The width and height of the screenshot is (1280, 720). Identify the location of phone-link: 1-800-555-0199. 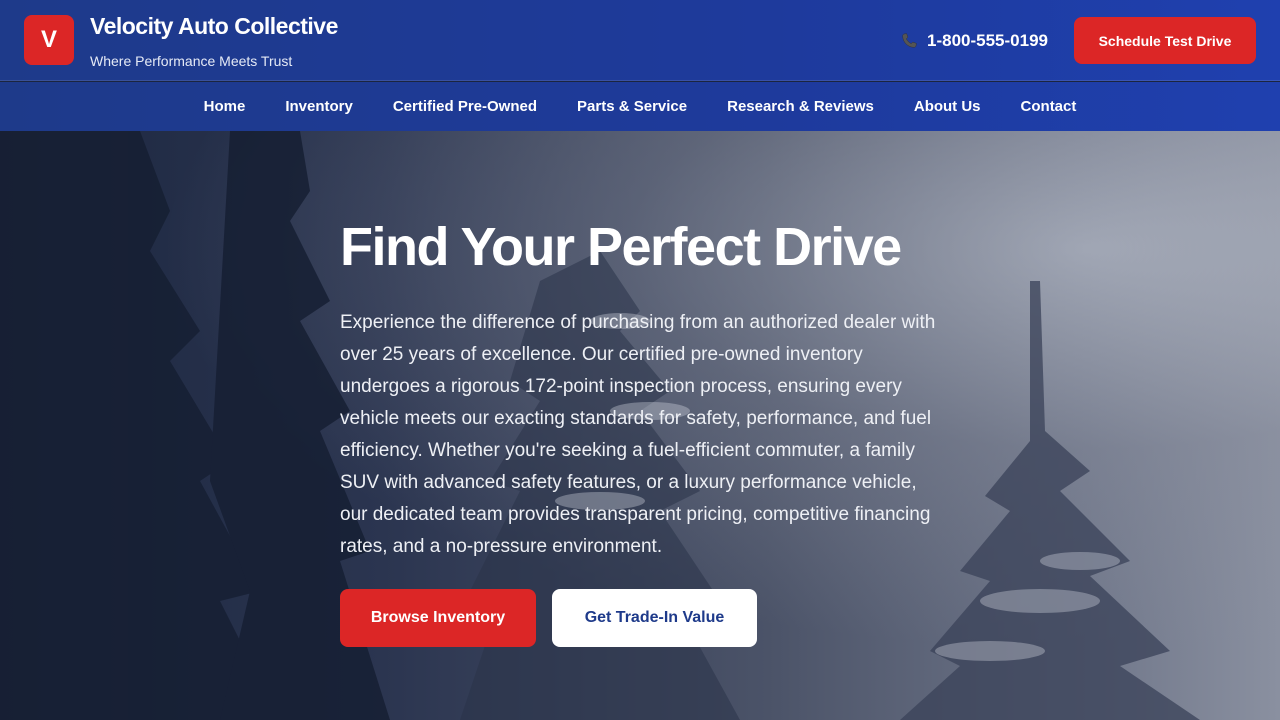
(973, 41).